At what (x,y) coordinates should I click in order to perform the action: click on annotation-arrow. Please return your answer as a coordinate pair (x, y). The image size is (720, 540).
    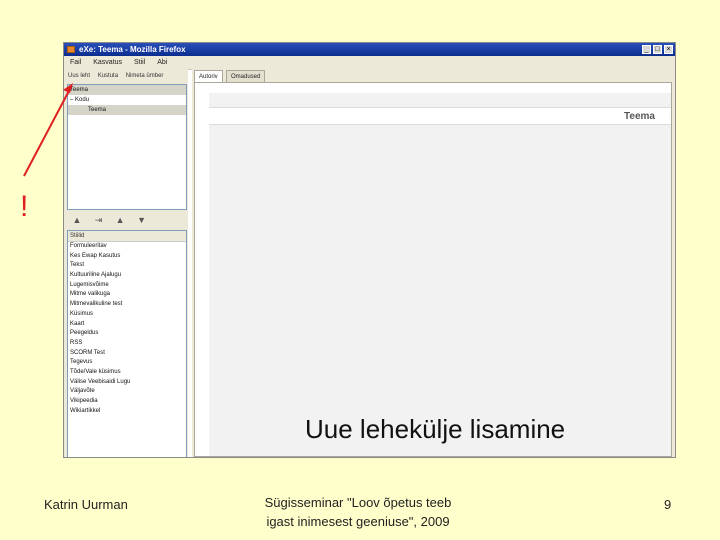
    Looking at the image, I should click on (48, 130).